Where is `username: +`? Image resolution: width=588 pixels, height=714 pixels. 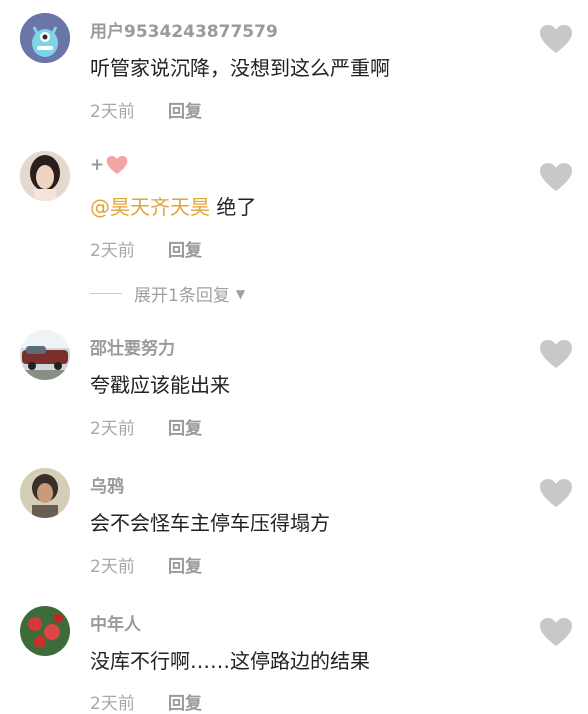 username: + is located at coordinates (109, 165).